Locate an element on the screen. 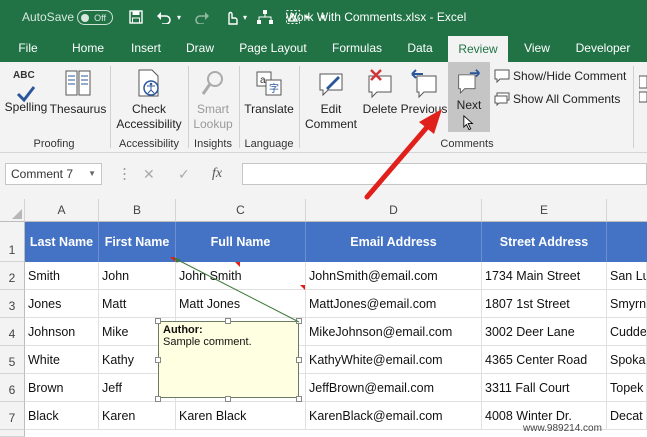 This screenshot has width=647, height=437. column-header-a: A is located at coordinates (62, 210).